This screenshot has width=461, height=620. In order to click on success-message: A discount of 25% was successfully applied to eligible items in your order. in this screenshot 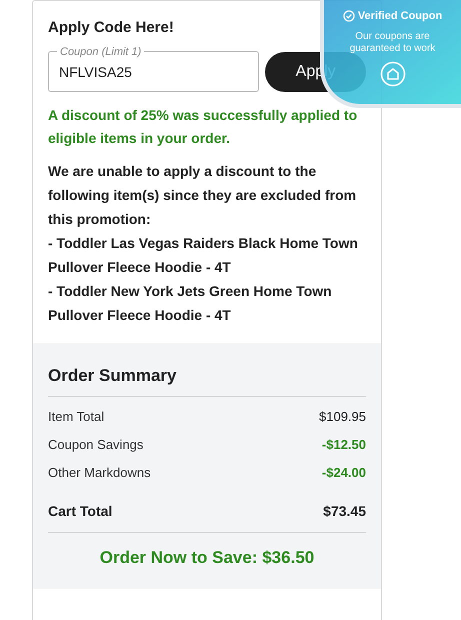, I will do `click(203, 127)`.